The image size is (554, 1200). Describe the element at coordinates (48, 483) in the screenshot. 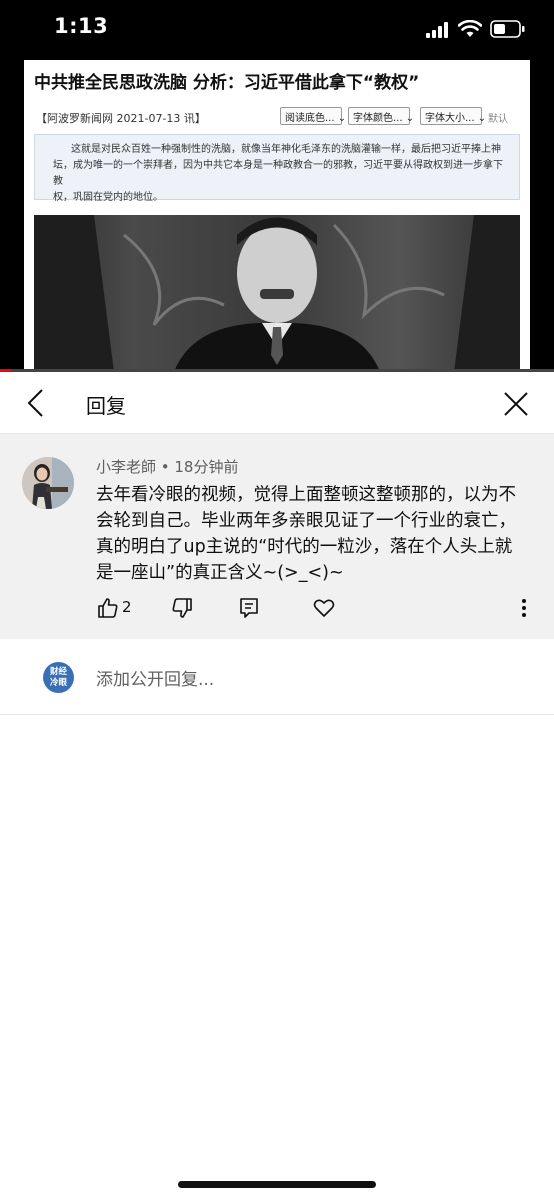

I see `avatar` at that location.